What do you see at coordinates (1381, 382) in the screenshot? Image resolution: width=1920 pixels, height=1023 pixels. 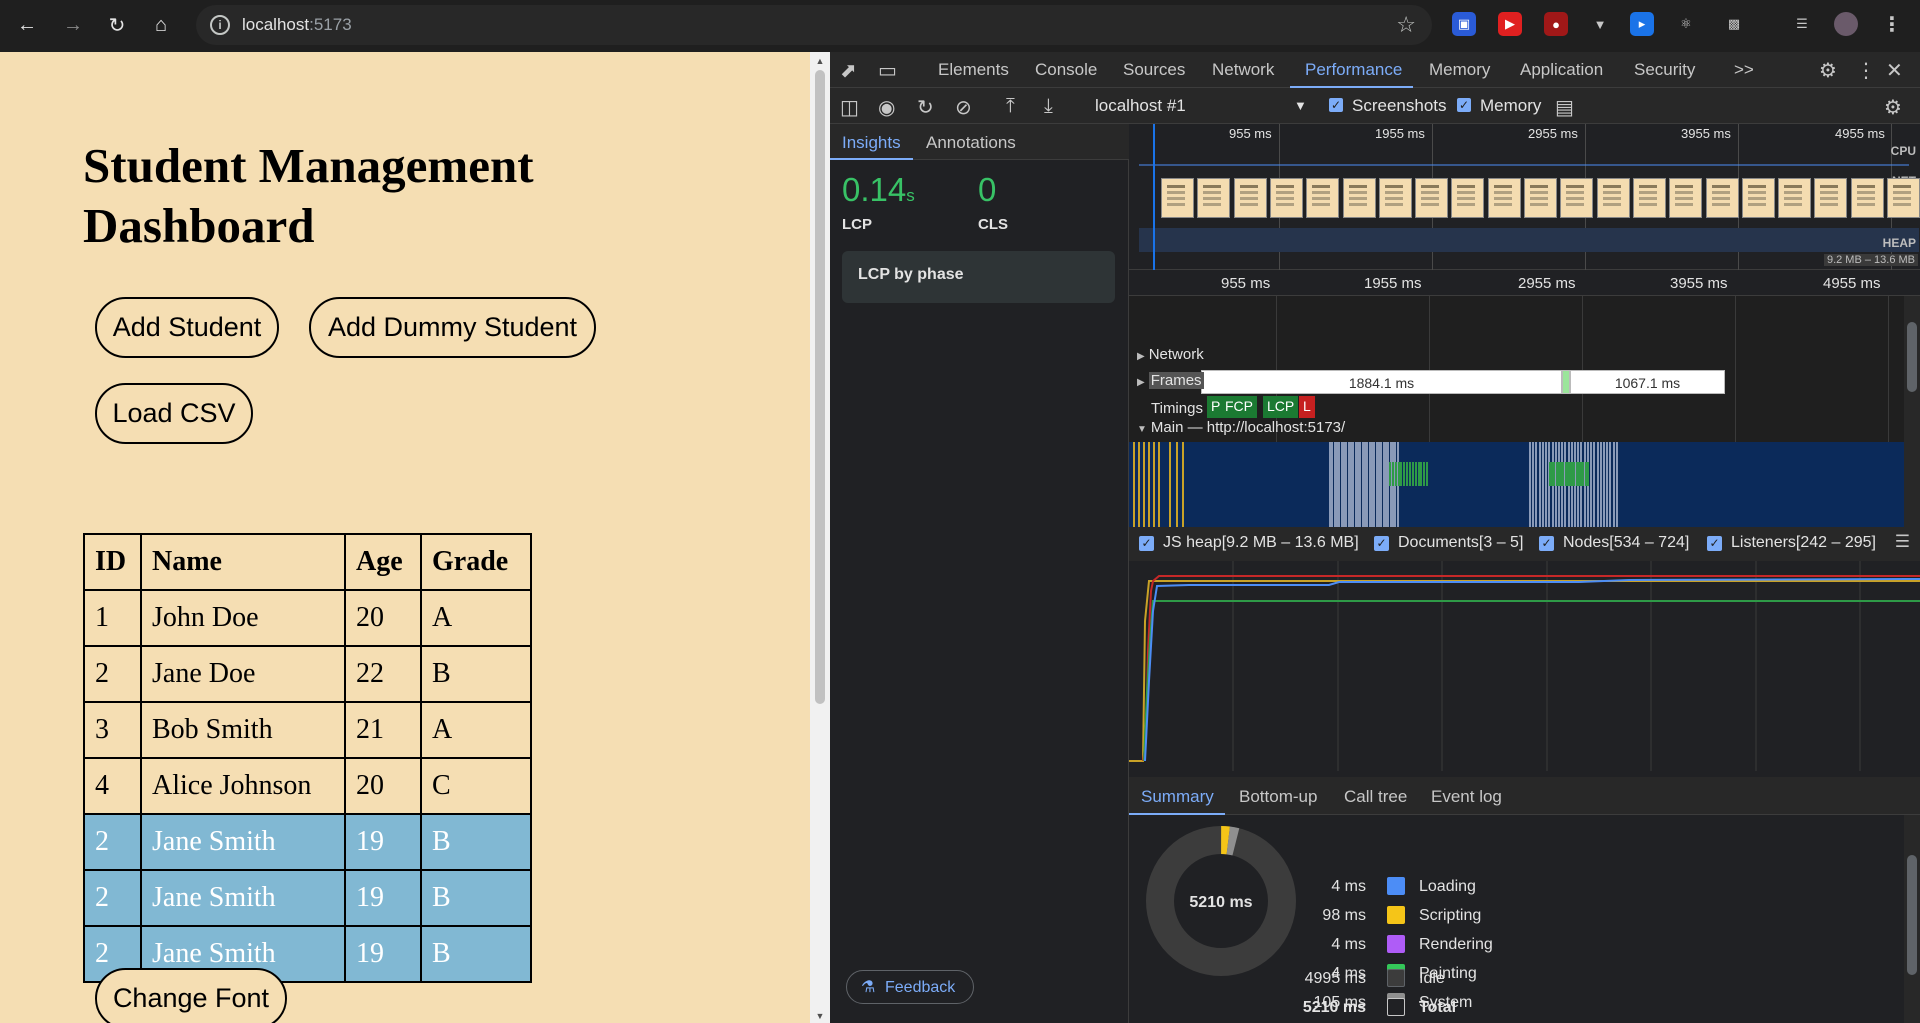 I see `frame-block: 1884.1 ms` at bounding box center [1381, 382].